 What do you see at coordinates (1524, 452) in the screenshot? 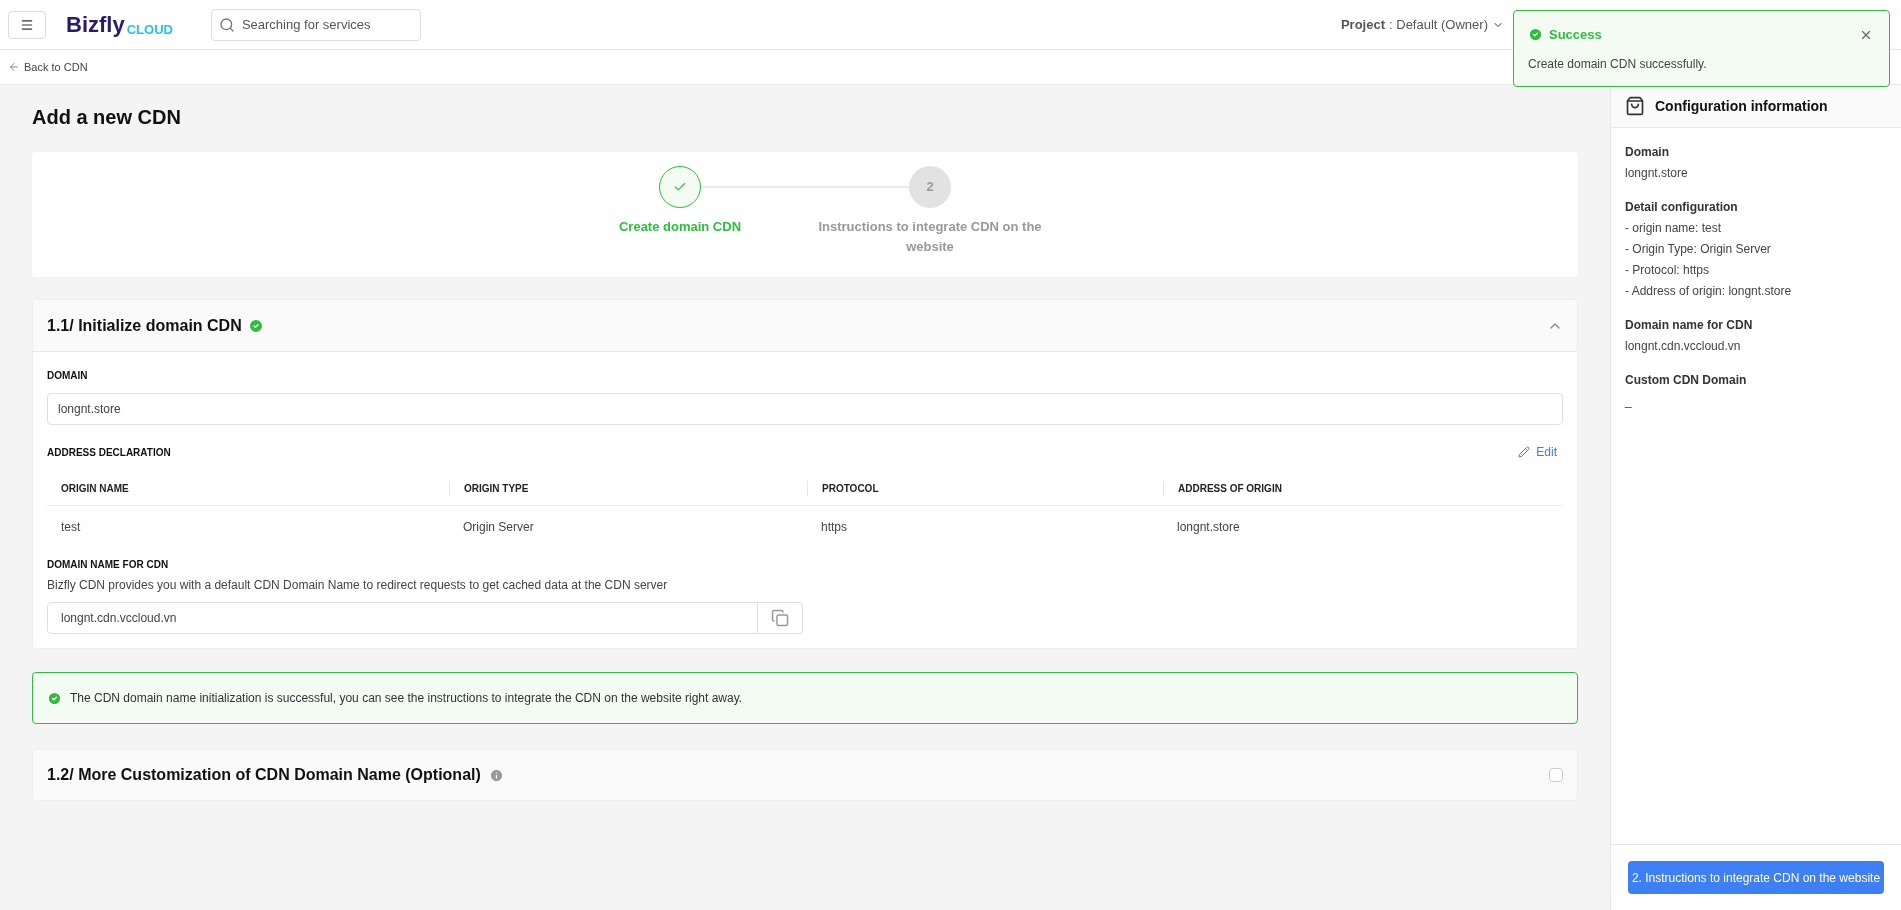
I see `pencil-icon` at bounding box center [1524, 452].